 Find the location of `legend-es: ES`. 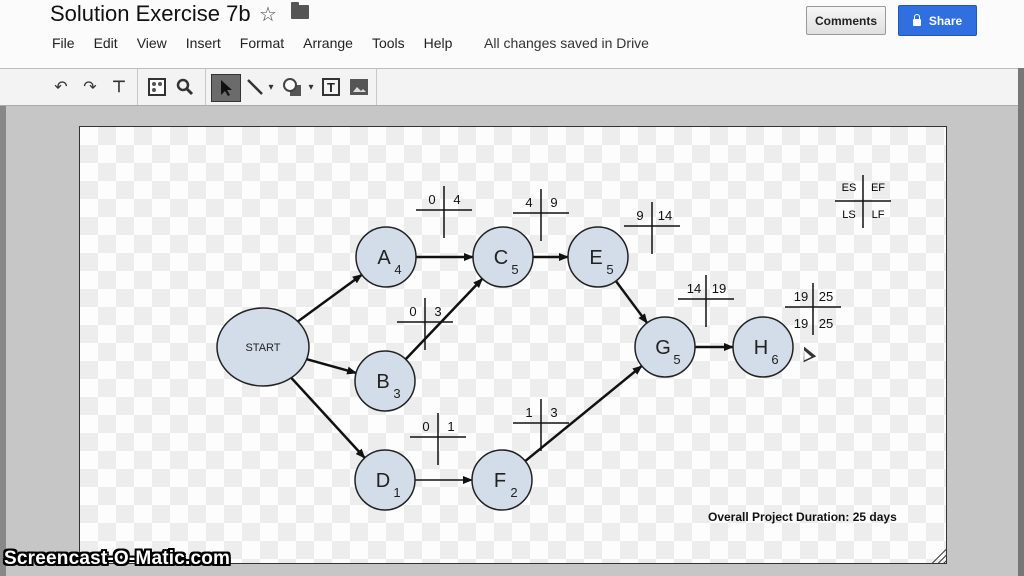

legend-es: ES is located at coordinates (849, 188).